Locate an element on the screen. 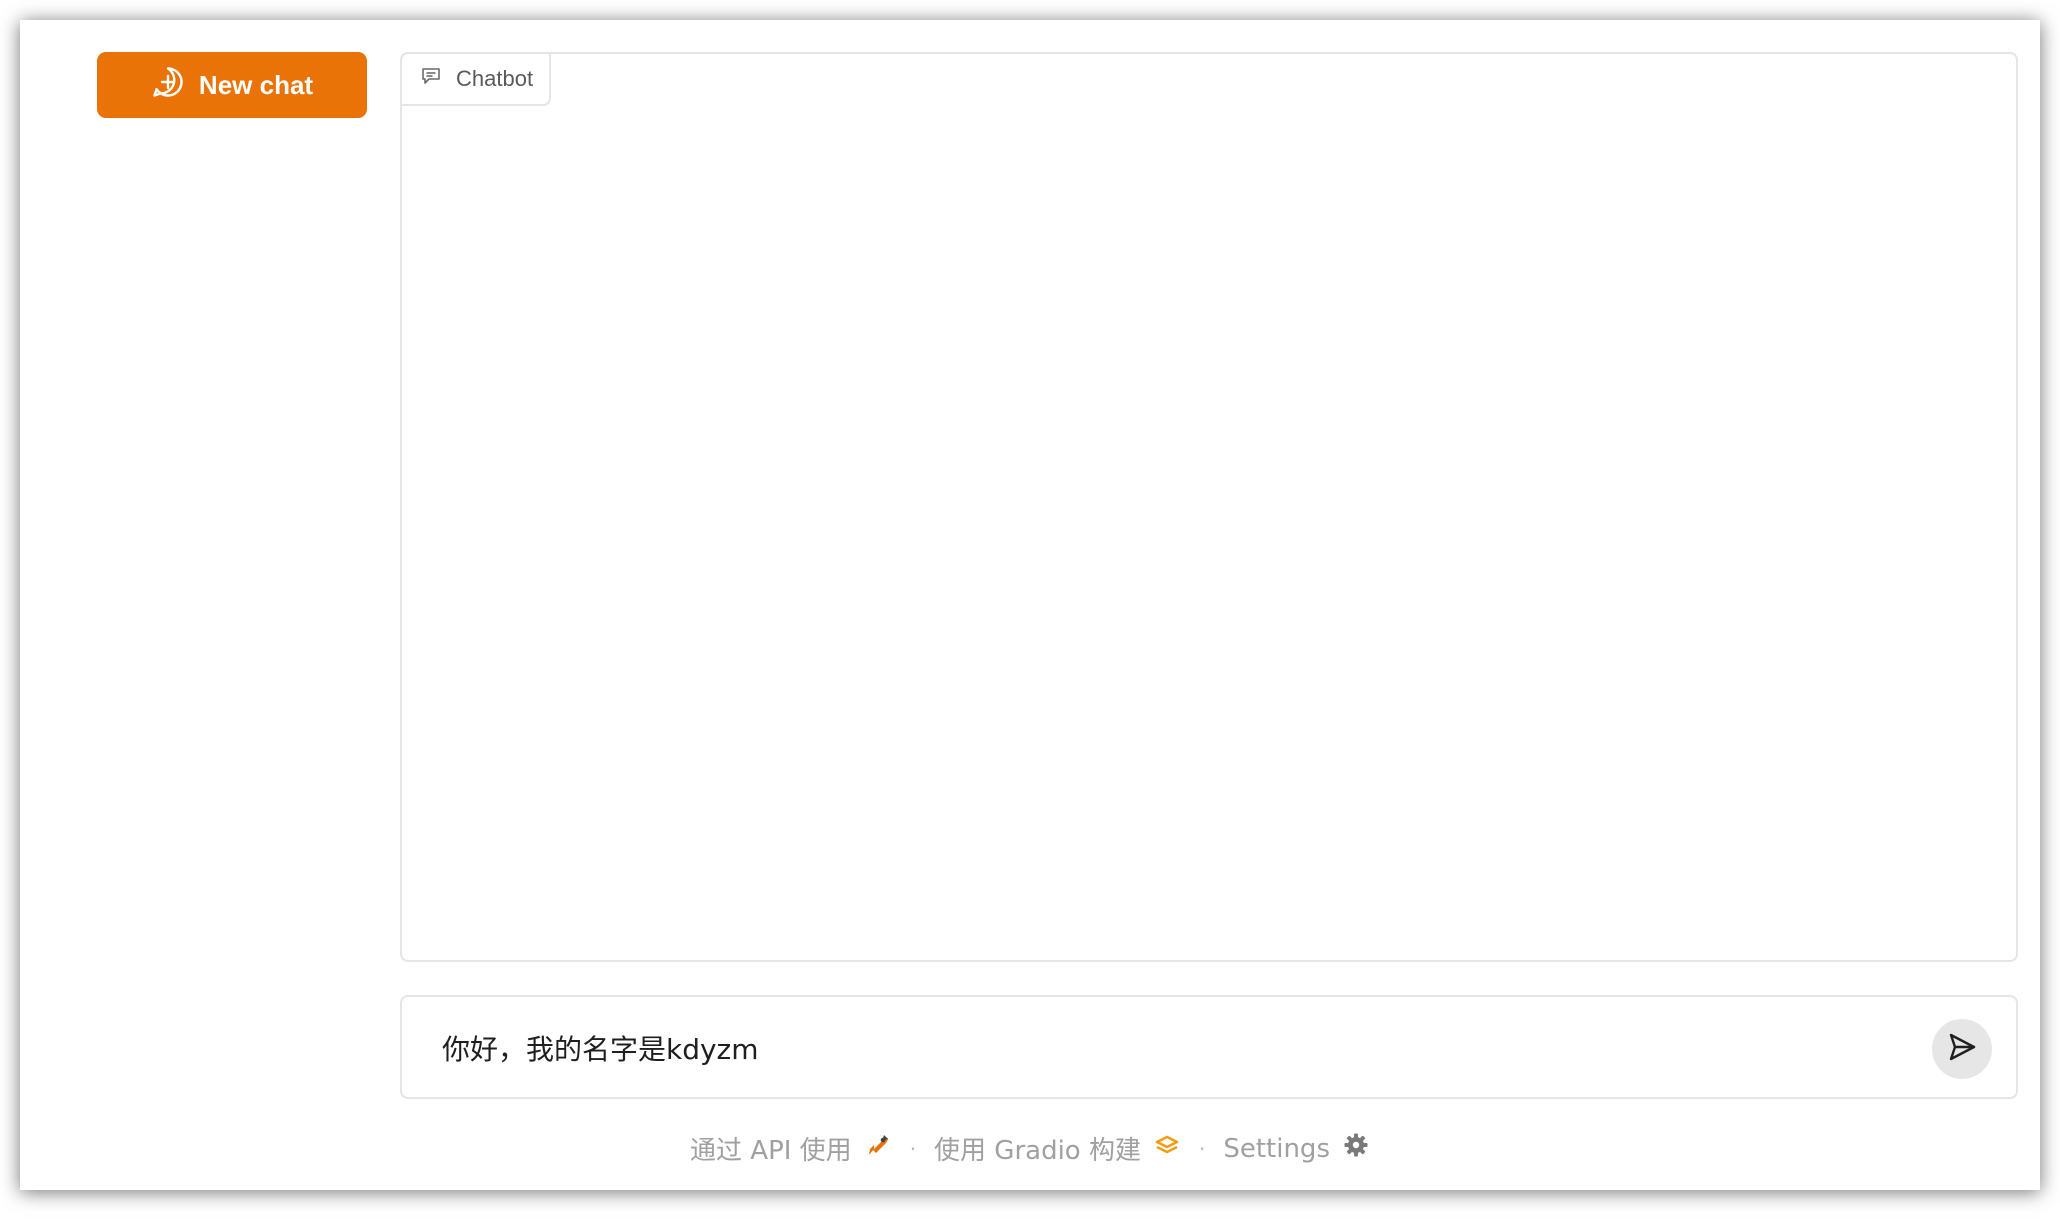 This screenshot has height=1220, width=2060. new-chat-button: New chat is located at coordinates (232, 85).